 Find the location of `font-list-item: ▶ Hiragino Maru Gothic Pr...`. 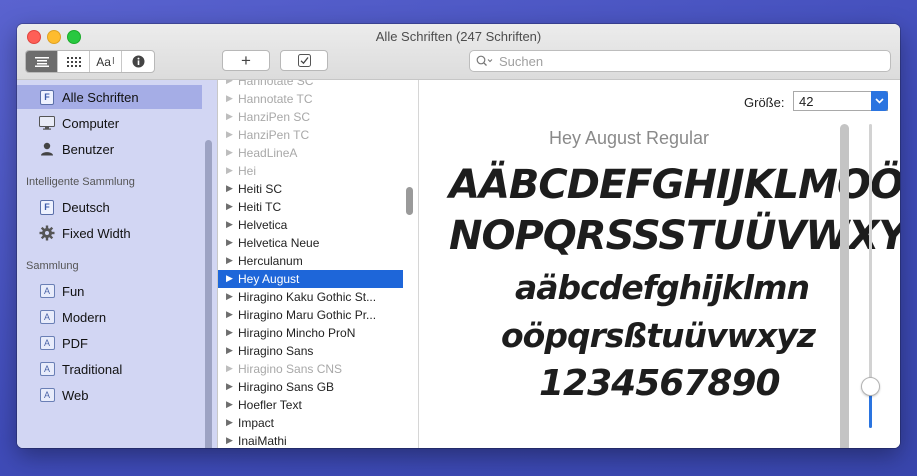

font-list-item: ▶ Hiragino Maru Gothic Pr... is located at coordinates (310, 315).